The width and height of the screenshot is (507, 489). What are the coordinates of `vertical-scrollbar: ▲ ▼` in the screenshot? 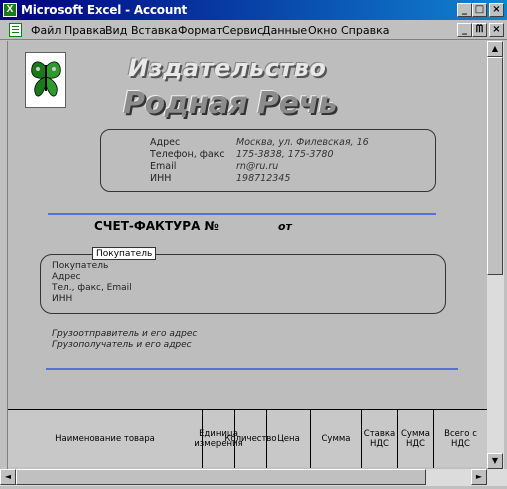 It's located at (495, 255).